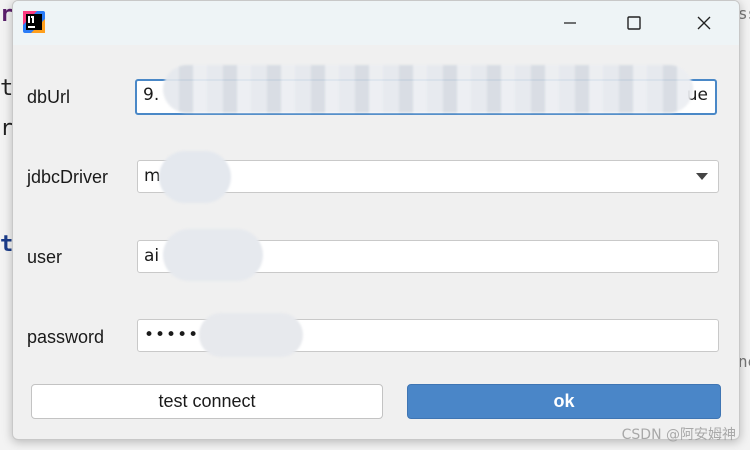  What do you see at coordinates (45, 257) in the screenshot?
I see `user-label: user` at bounding box center [45, 257].